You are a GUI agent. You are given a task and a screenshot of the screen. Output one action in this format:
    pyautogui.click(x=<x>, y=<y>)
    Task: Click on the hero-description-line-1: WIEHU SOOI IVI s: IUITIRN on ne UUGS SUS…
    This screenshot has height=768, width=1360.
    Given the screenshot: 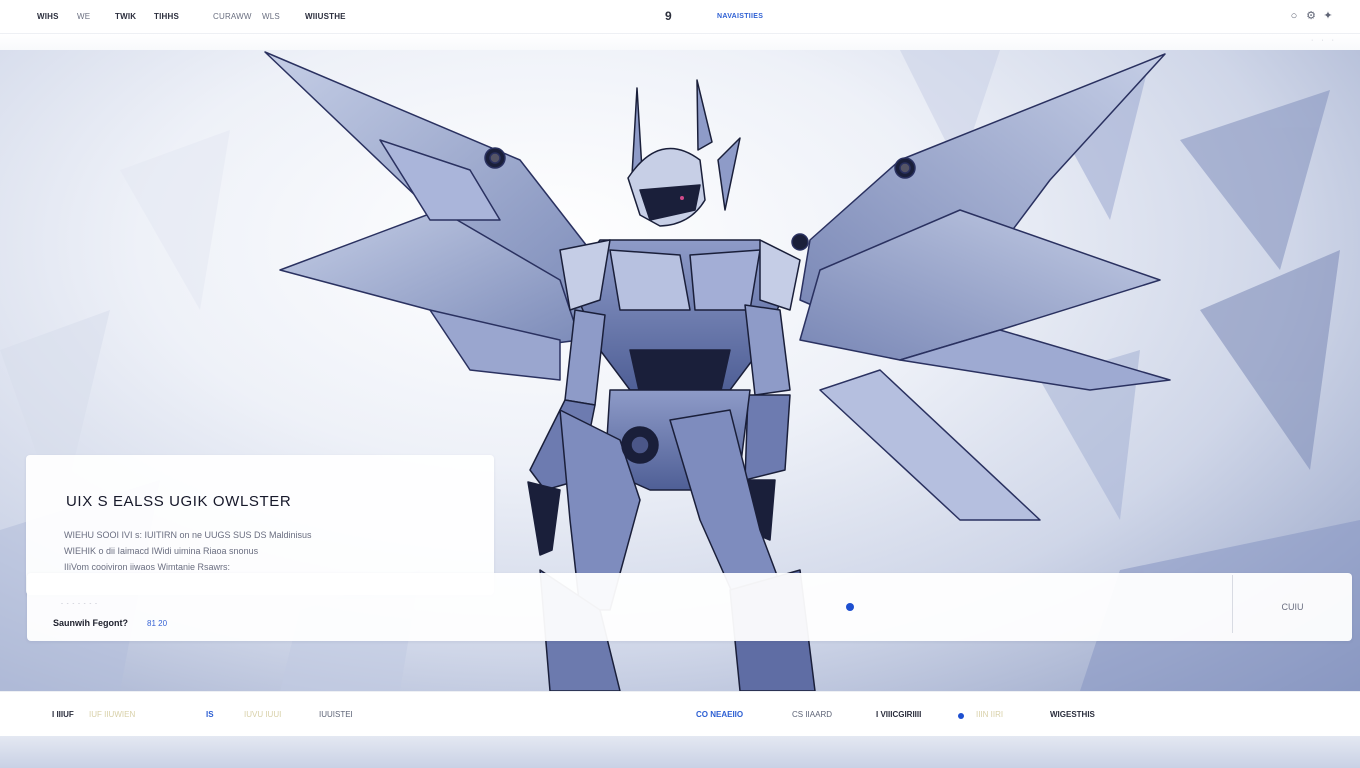 What is the action you would take?
    pyautogui.click(x=188, y=535)
    